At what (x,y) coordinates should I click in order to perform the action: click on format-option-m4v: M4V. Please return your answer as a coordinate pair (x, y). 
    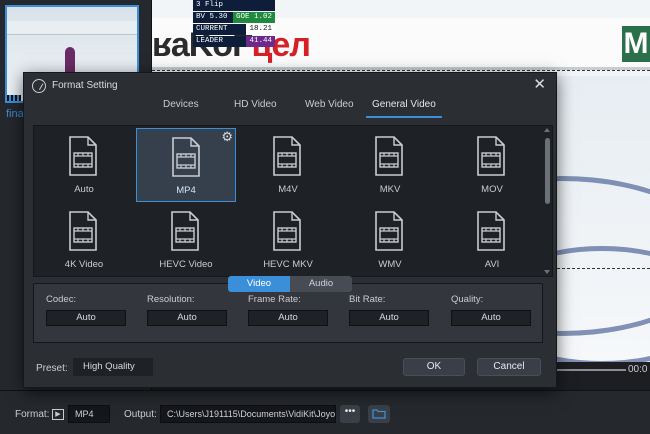
    Looking at the image, I should click on (288, 165).